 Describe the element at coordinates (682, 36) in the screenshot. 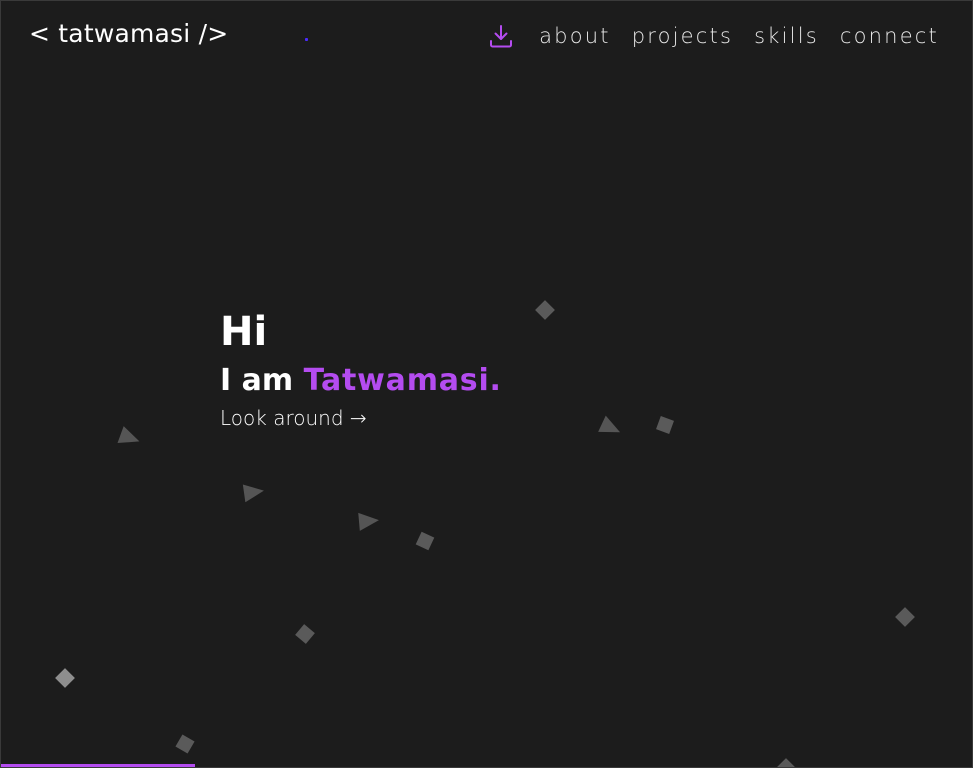

I see `nav-link-projects: projects` at that location.